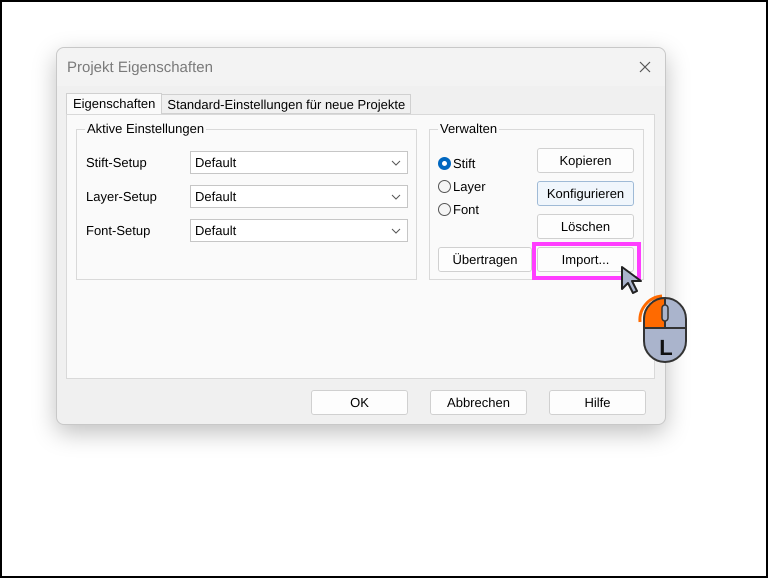 This screenshot has width=768, height=578. Describe the element at coordinates (145, 128) in the screenshot. I see `group-title: Aktive Einstellungen` at that location.